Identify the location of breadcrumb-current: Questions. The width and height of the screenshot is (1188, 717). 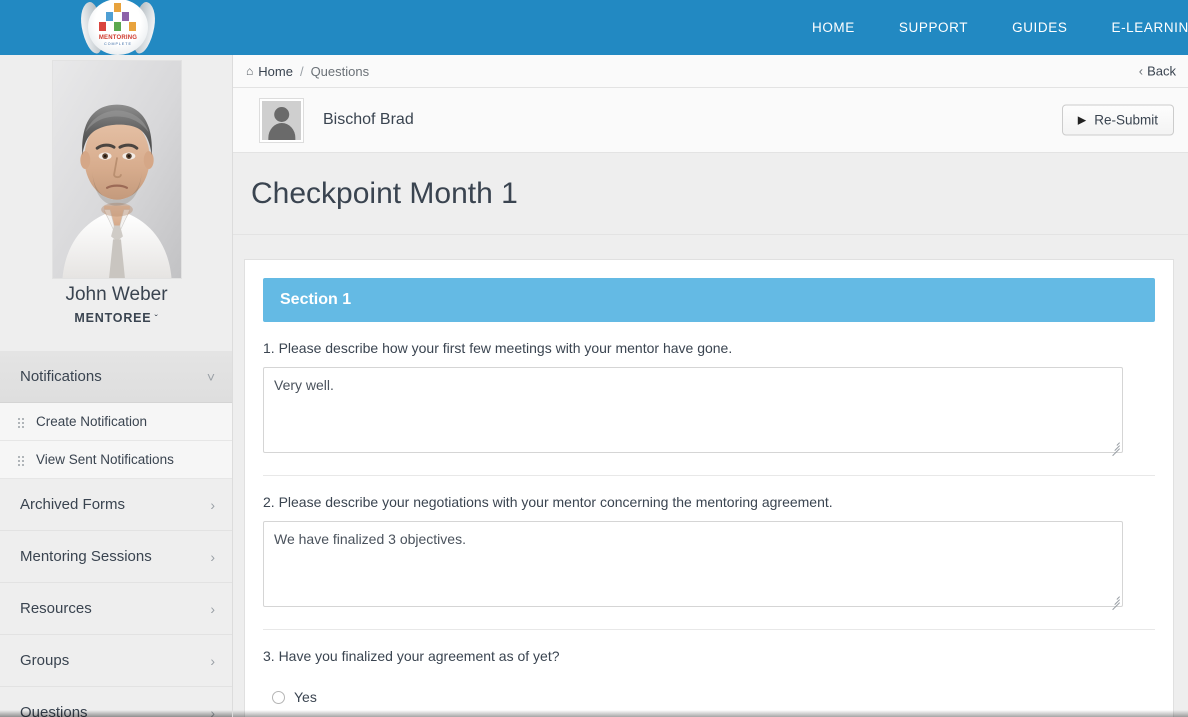
(340, 71).